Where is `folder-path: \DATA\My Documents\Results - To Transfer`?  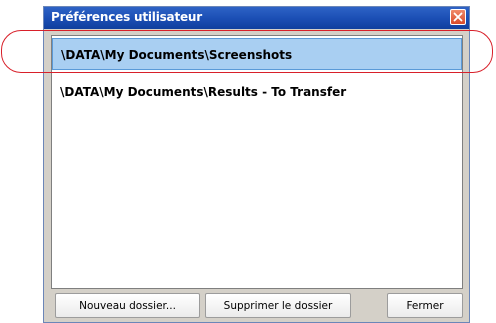
folder-path: \DATA\My Documents\Results - To Transfer is located at coordinates (203, 92).